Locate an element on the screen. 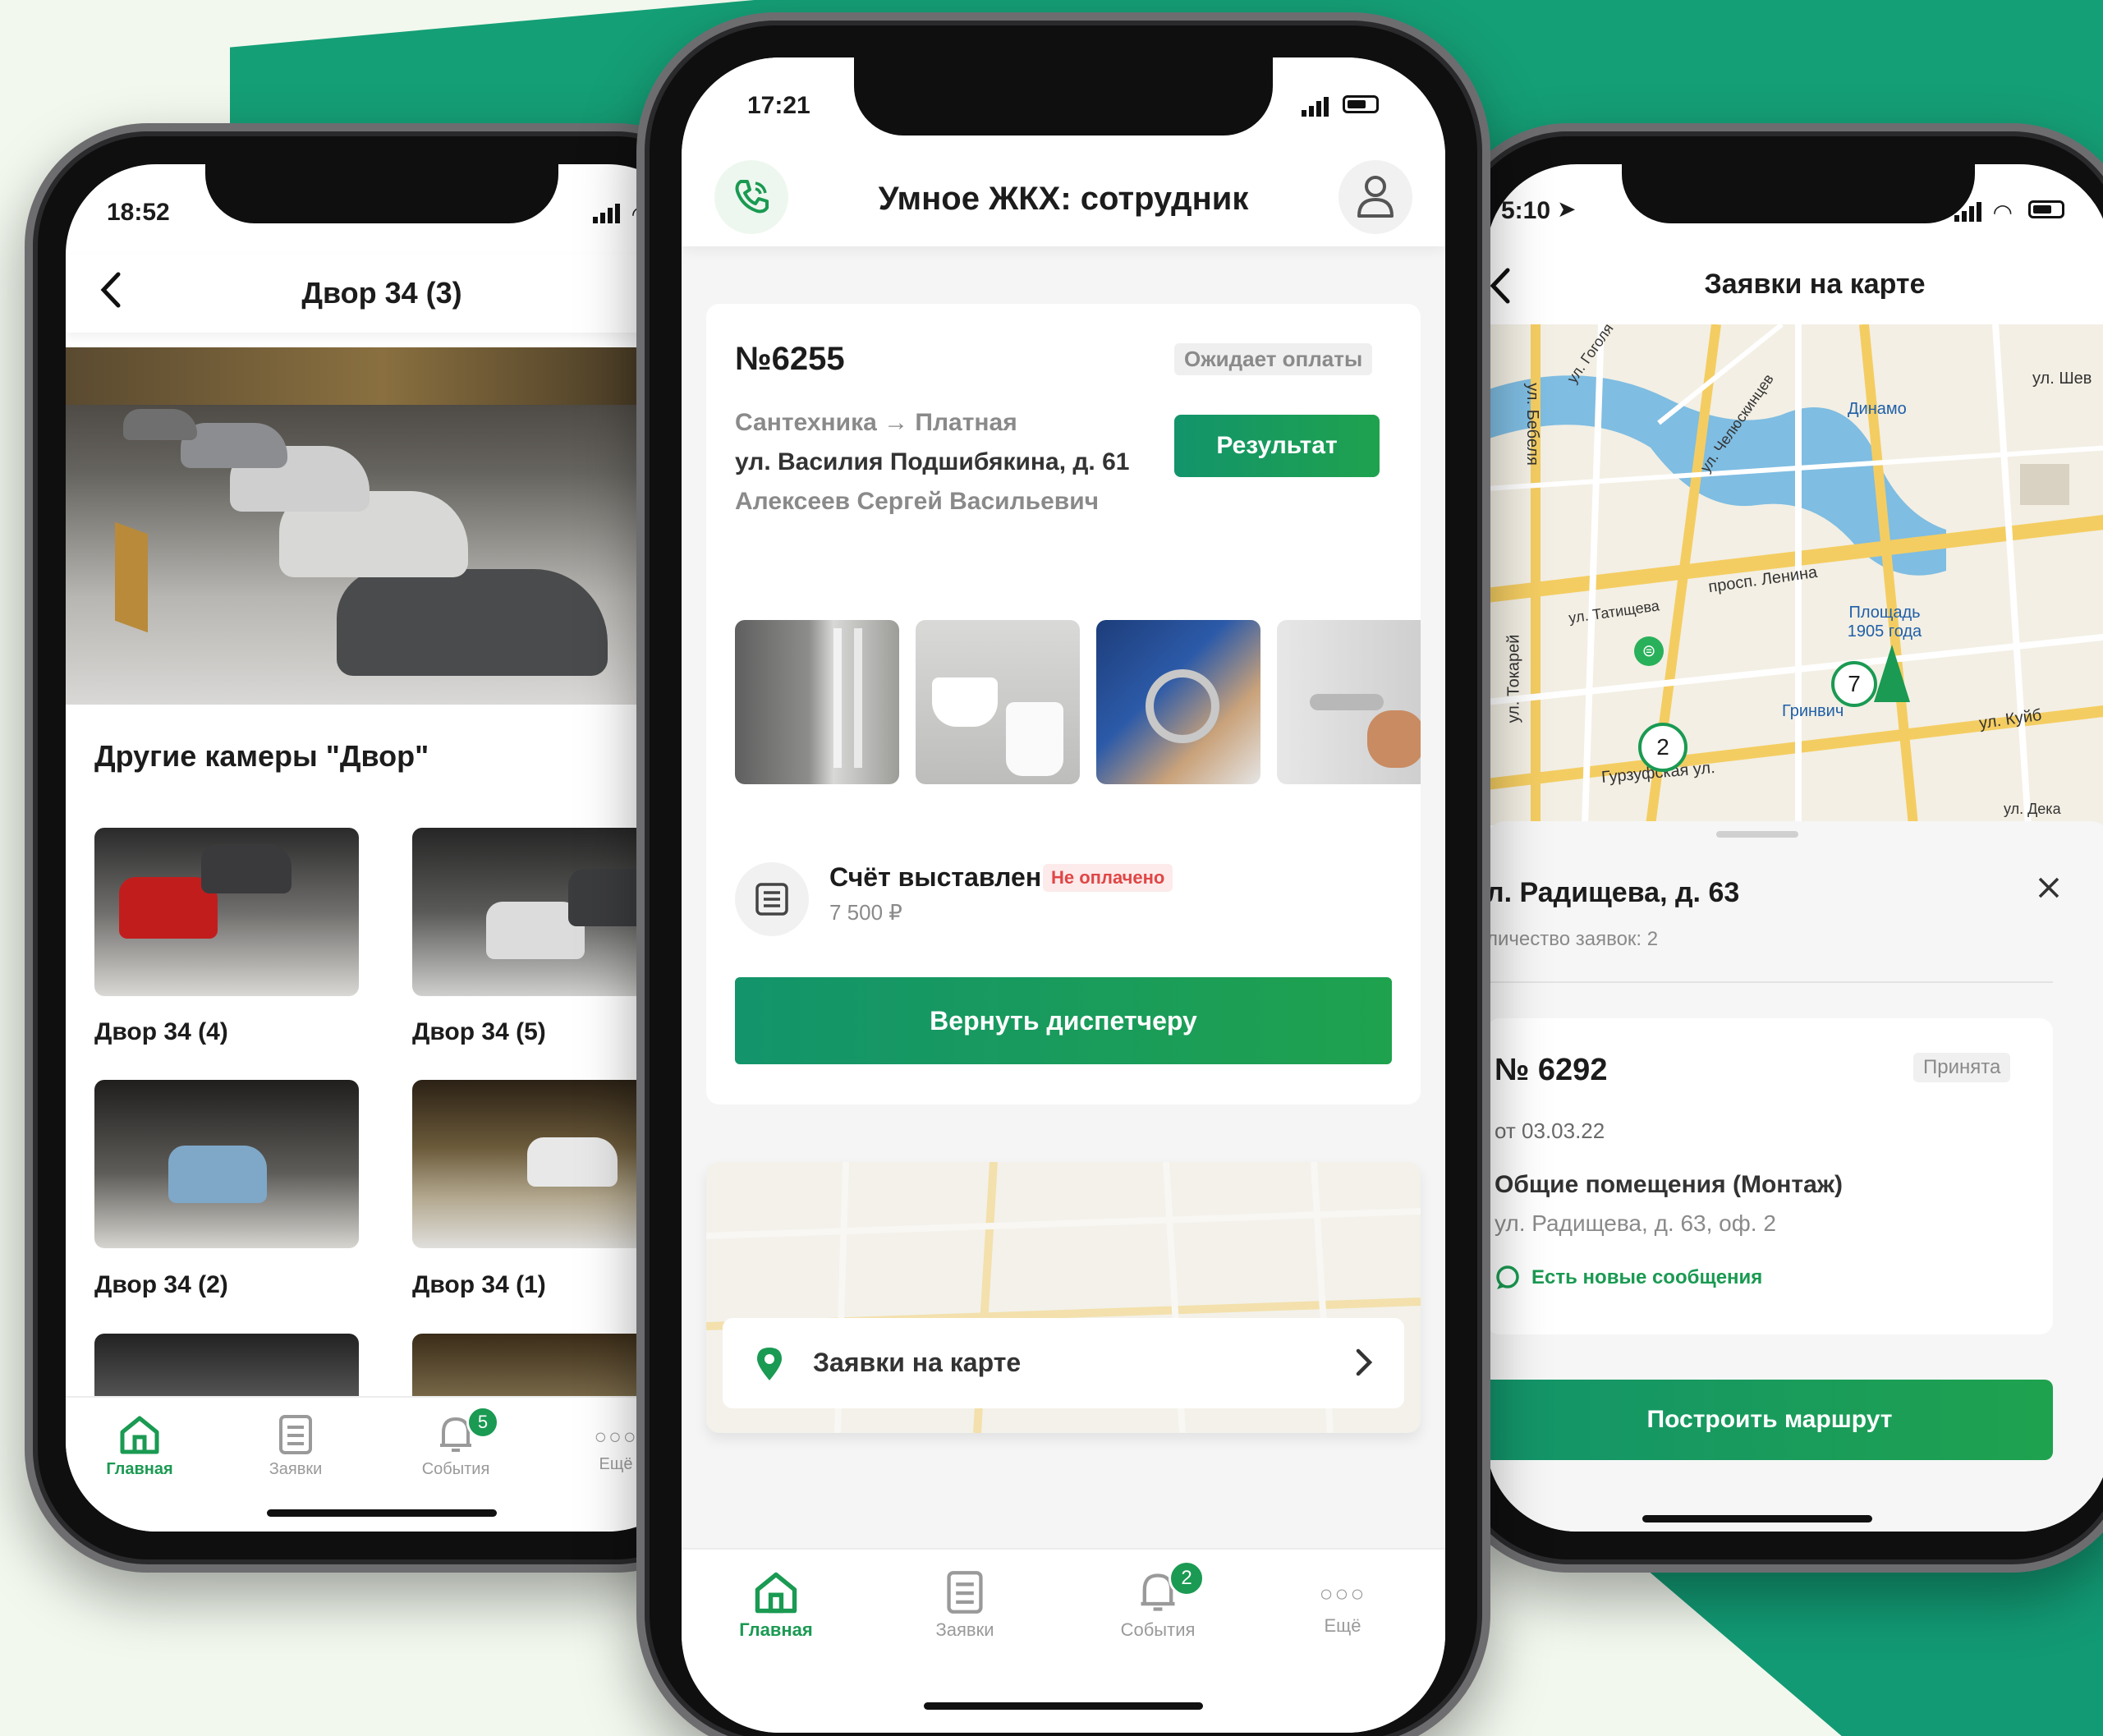 This screenshot has height=1736, width=2103. camera-label-2: Двор 34 (2) is located at coordinates (161, 1284).